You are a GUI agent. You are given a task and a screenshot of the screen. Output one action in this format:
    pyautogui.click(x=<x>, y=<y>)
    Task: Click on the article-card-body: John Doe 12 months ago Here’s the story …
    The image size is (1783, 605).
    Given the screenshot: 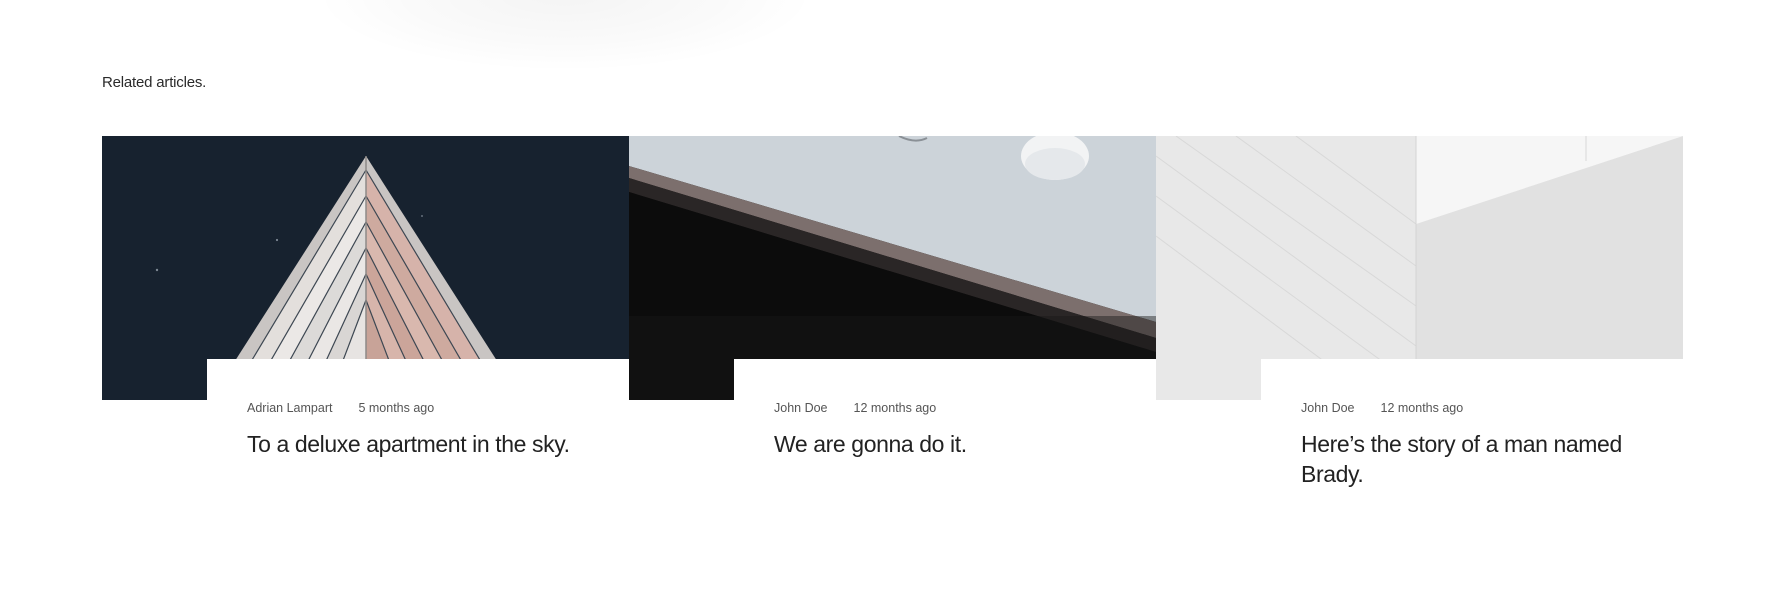 What is the action you would take?
    pyautogui.click(x=1472, y=444)
    